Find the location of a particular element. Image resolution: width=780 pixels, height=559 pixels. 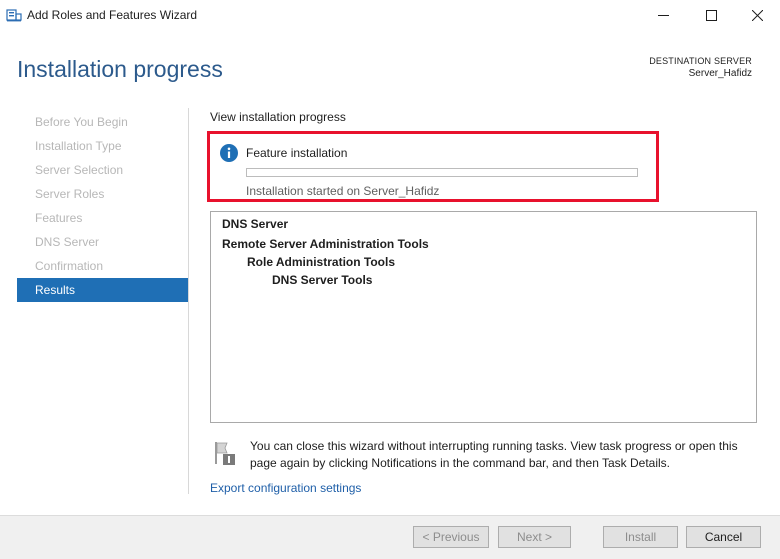

minimize-icon is located at coordinates (663, 15).